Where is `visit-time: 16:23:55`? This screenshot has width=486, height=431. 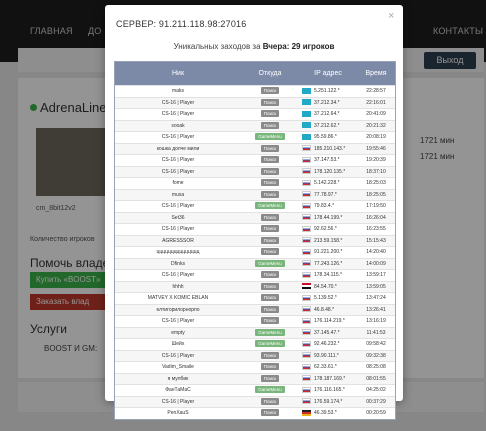 visit-time: 16:23:55 is located at coordinates (376, 229).